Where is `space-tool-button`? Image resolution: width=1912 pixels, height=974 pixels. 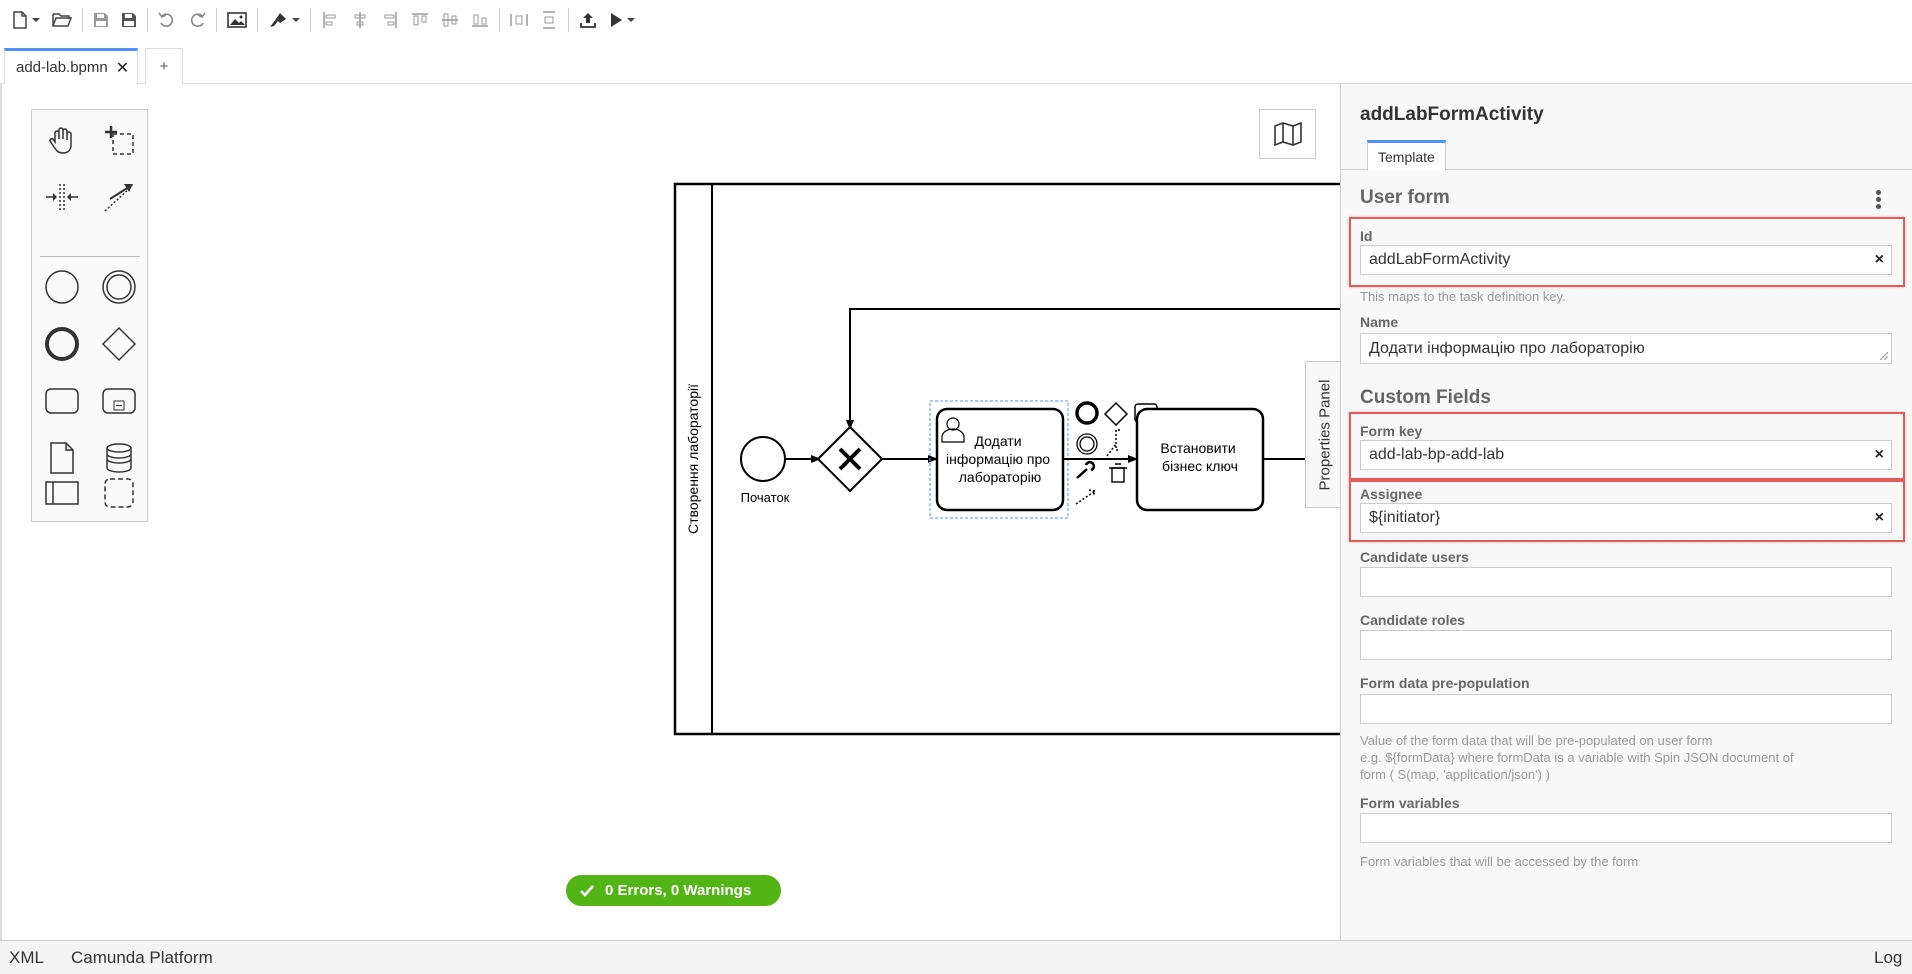
space-tool-button is located at coordinates (62, 197).